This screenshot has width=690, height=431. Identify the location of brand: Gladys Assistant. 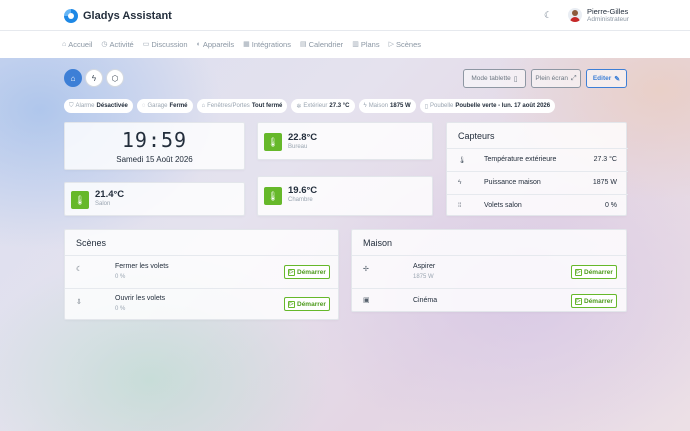
(118, 16).